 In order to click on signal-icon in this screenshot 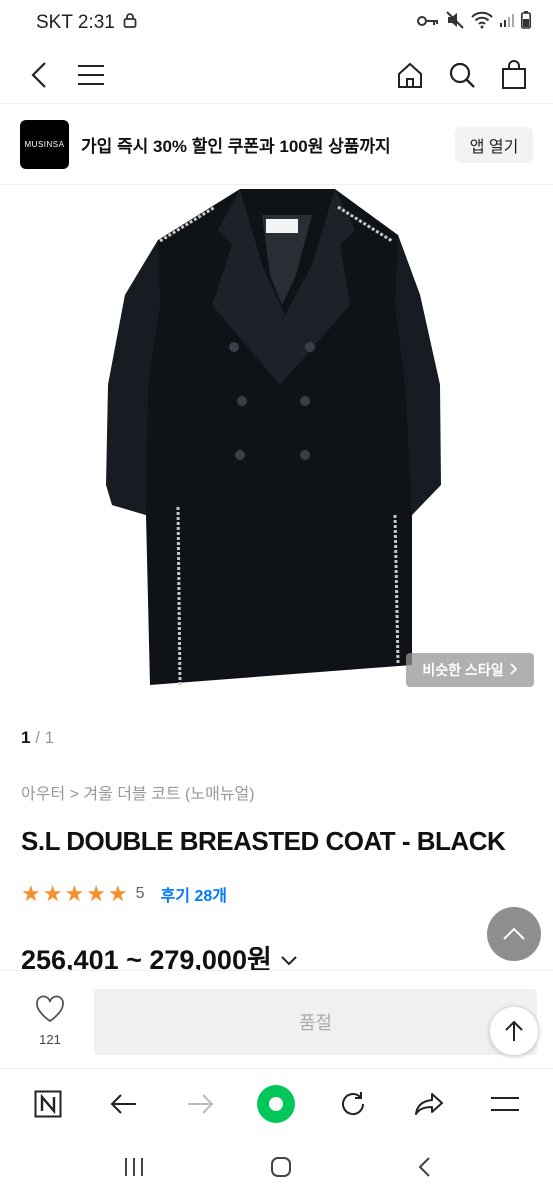, I will do `click(507, 23)`.